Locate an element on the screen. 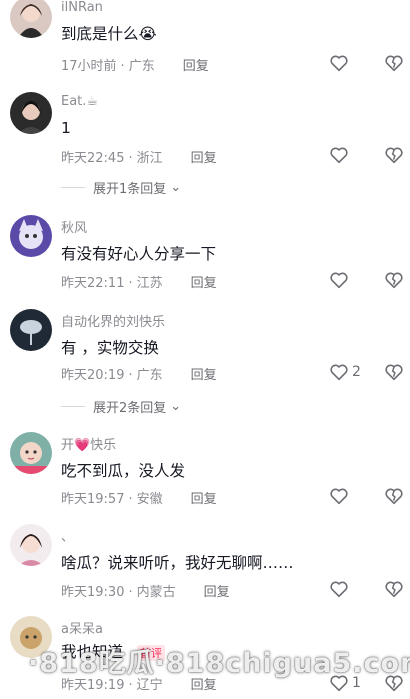 This screenshot has width=410, height=699. comment-meta: 昨天19:57 · 安徽 回复 is located at coordinates (139, 499).